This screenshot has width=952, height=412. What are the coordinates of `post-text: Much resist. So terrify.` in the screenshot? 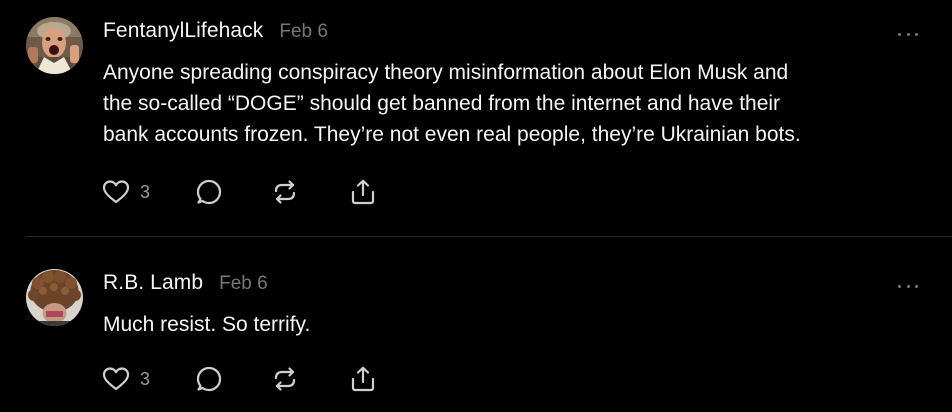 It's located at (518, 324).